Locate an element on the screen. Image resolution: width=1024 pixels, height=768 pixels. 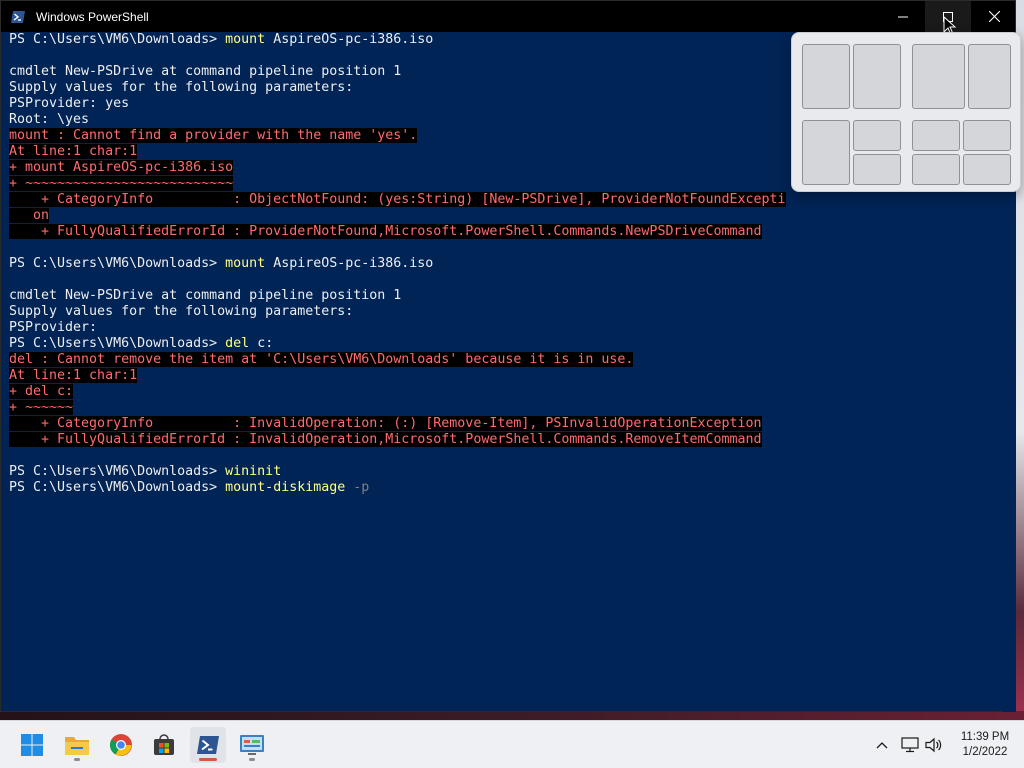
active-indicator is located at coordinates (208, 759).